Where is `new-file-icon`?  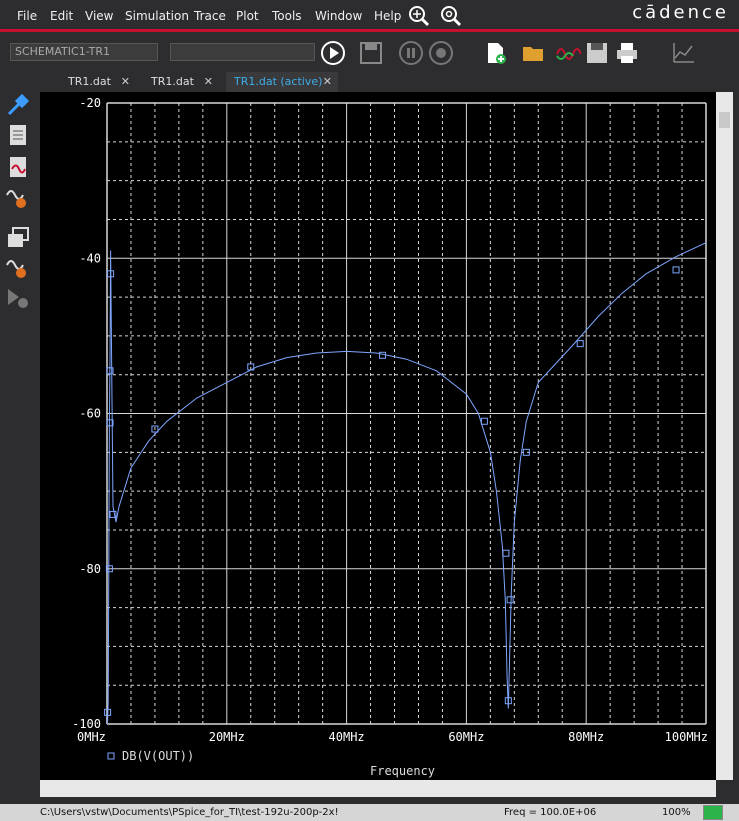
new-file-icon is located at coordinates (496, 53).